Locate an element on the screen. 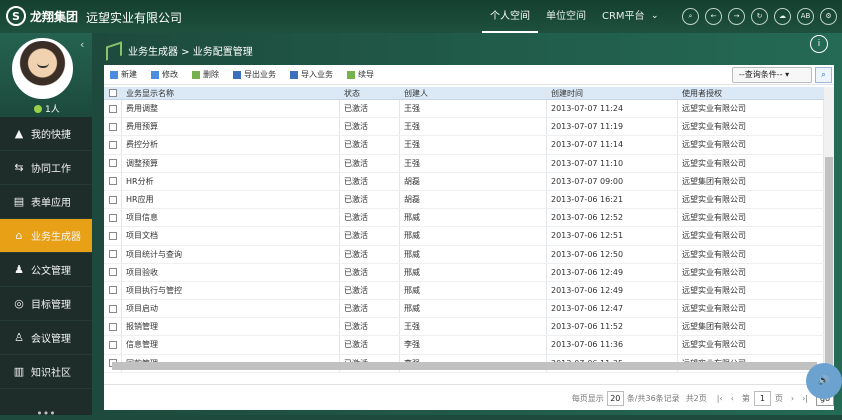 This screenshot has height=420, width=842. table-row: 费用预算 已激活 王强 2013-07-07 11:19 远望实业有限公司 is located at coordinates (469, 127).